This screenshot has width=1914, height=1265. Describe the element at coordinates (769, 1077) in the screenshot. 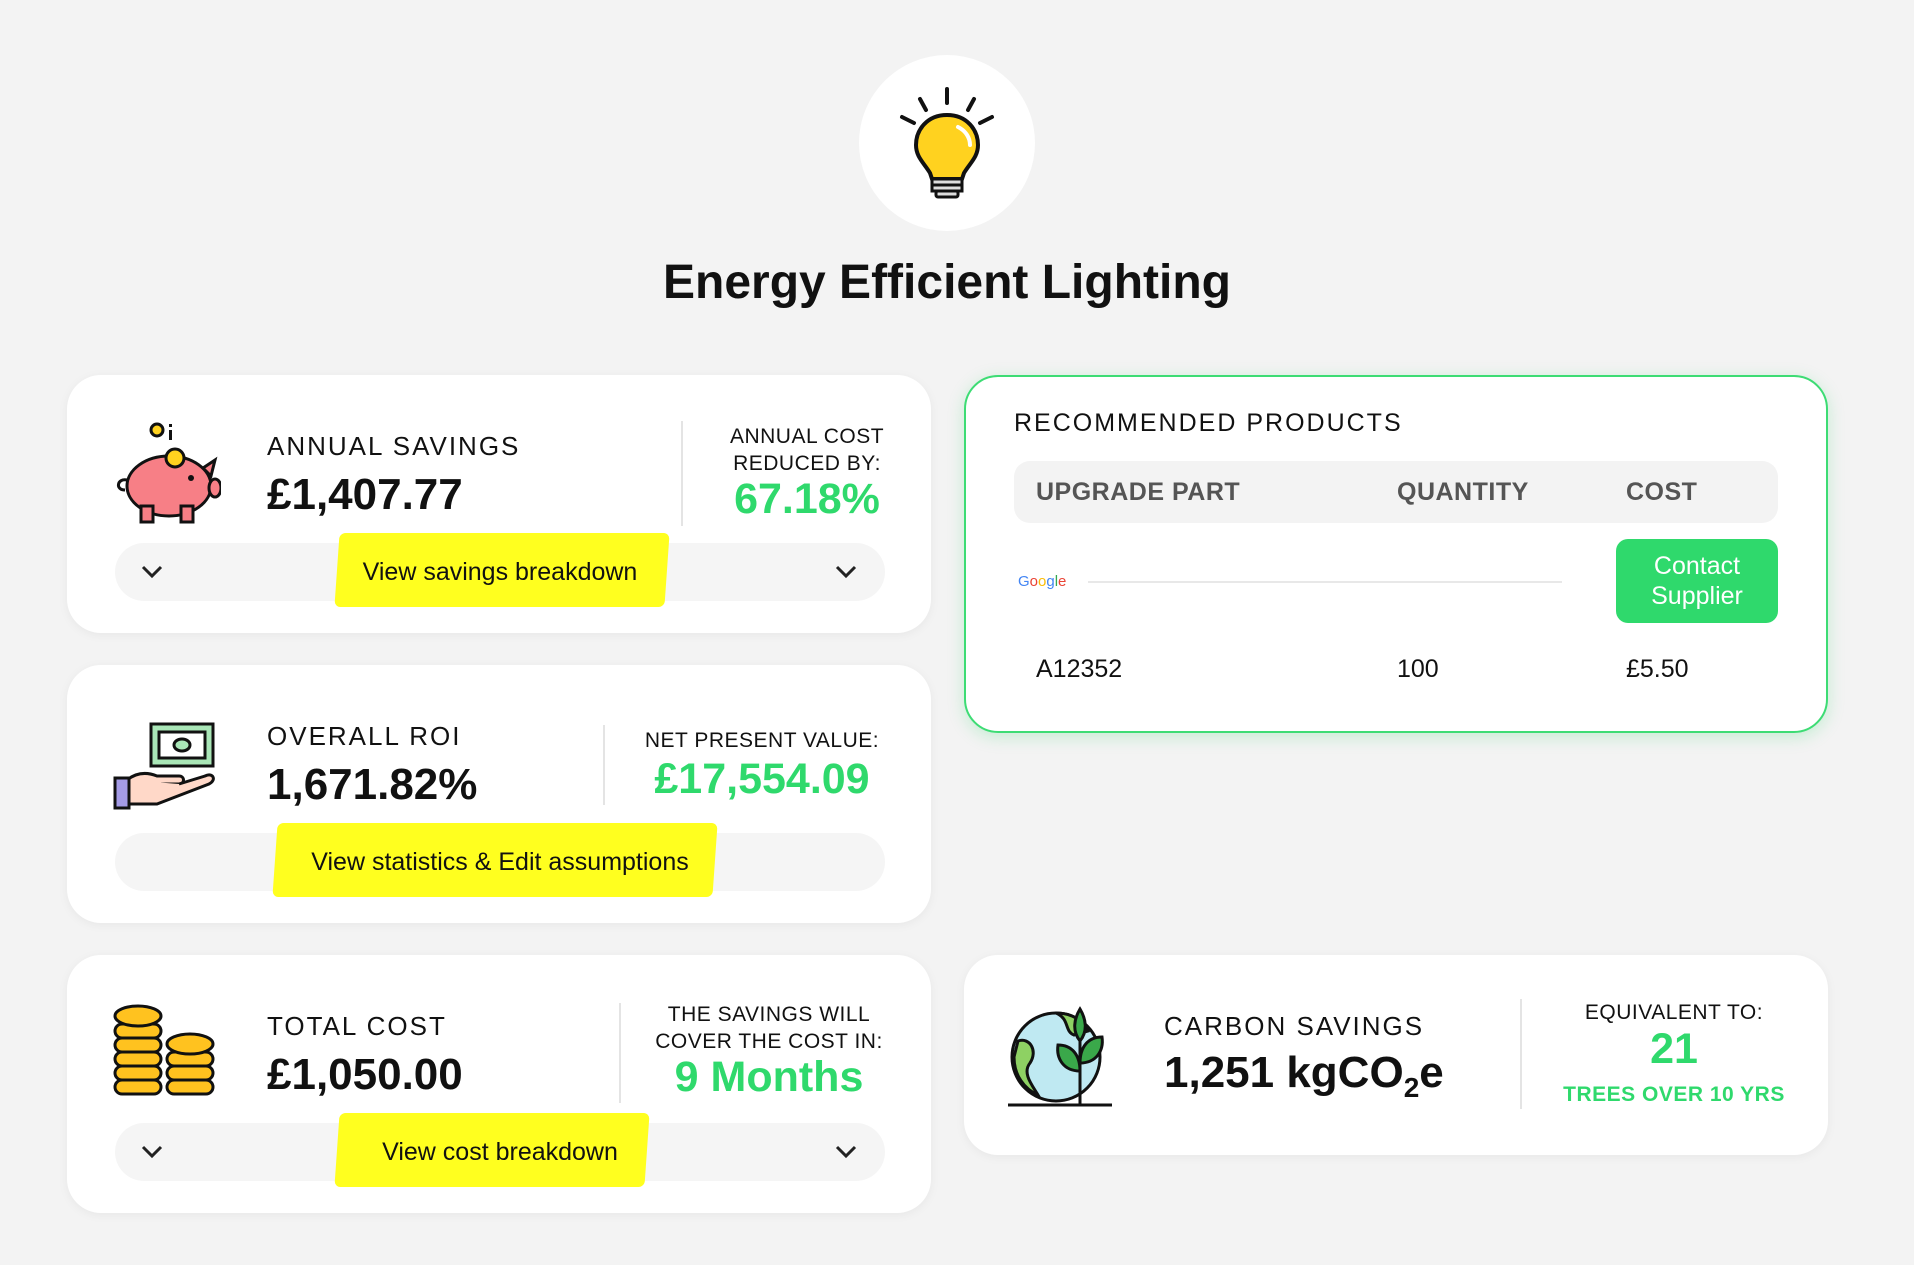

I see `payback-value: 9 Months` at that location.